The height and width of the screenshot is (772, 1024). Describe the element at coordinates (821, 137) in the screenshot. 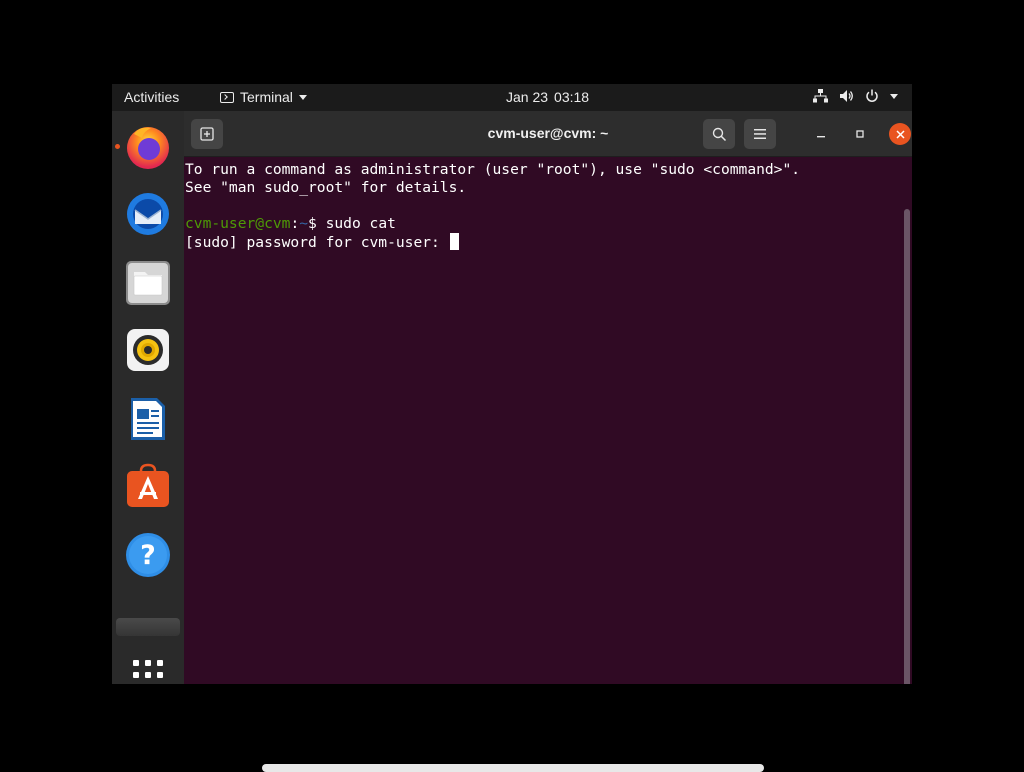

I see `minimize-icon` at that location.